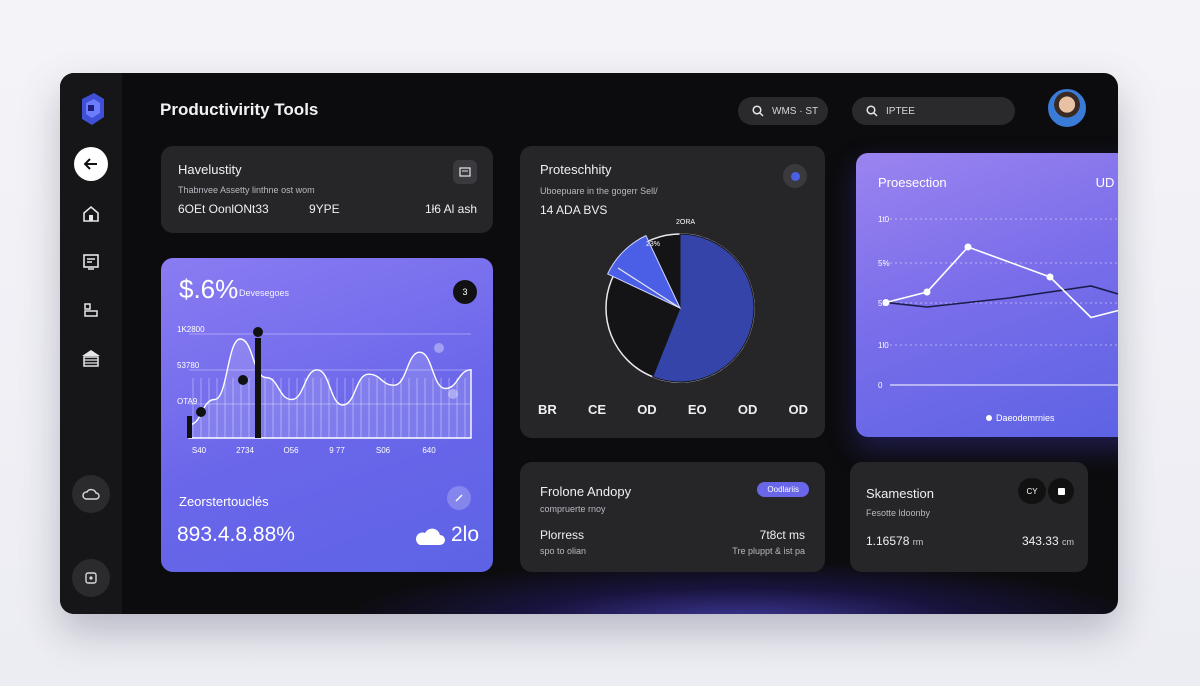  What do you see at coordinates (189, 427) in the screenshot?
I see `growth-highlight-bar` at bounding box center [189, 427].